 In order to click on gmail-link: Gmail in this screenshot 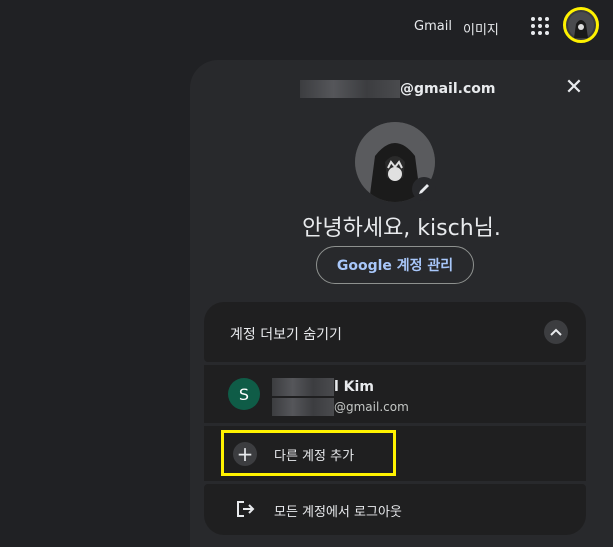, I will do `click(433, 26)`.